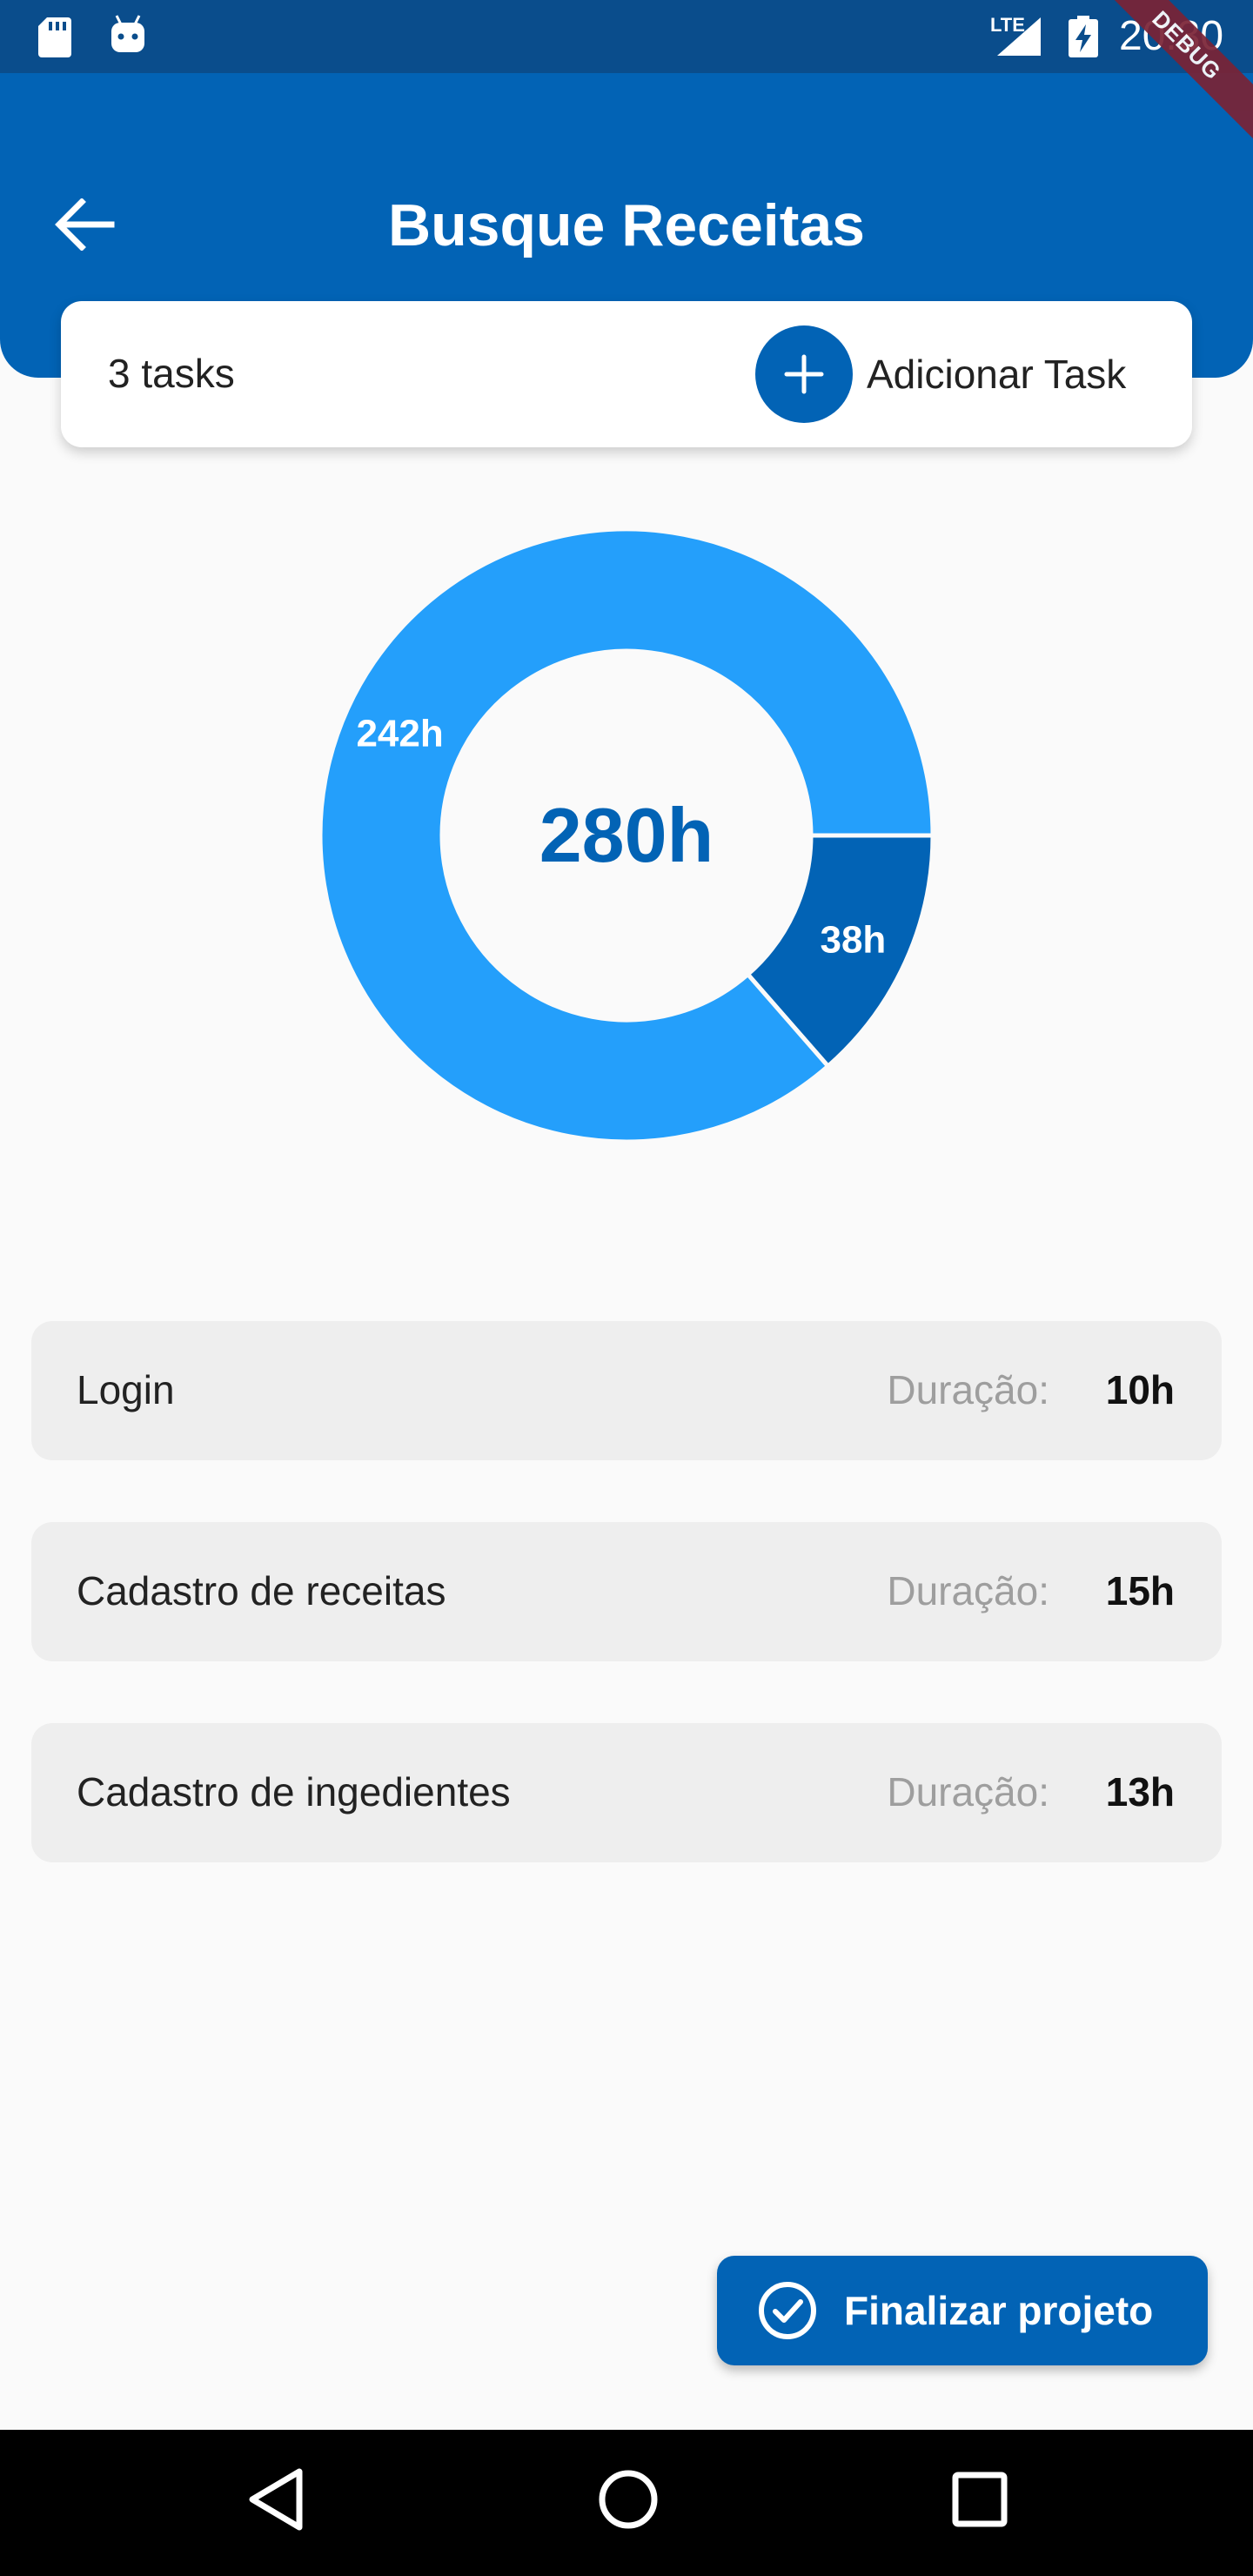 Image resolution: width=1253 pixels, height=2576 pixels. I want to click on nav-recents-icon, so click(979, 2499).